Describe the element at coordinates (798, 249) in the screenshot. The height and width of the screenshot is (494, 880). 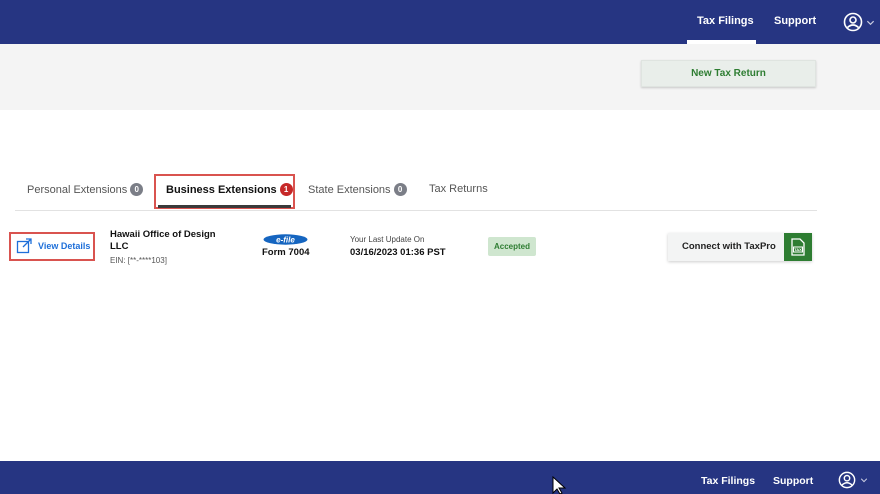
I see `svg-text: TAX` at that location.